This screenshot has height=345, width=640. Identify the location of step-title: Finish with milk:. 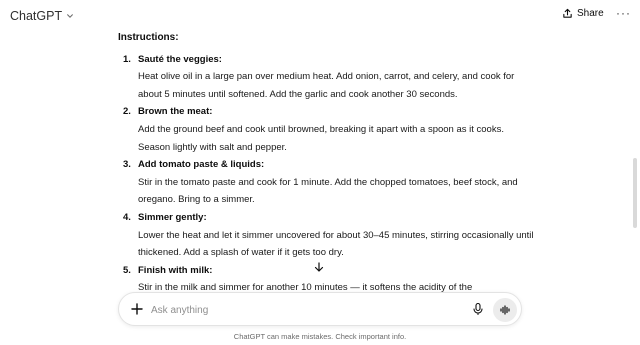
(175, 270).